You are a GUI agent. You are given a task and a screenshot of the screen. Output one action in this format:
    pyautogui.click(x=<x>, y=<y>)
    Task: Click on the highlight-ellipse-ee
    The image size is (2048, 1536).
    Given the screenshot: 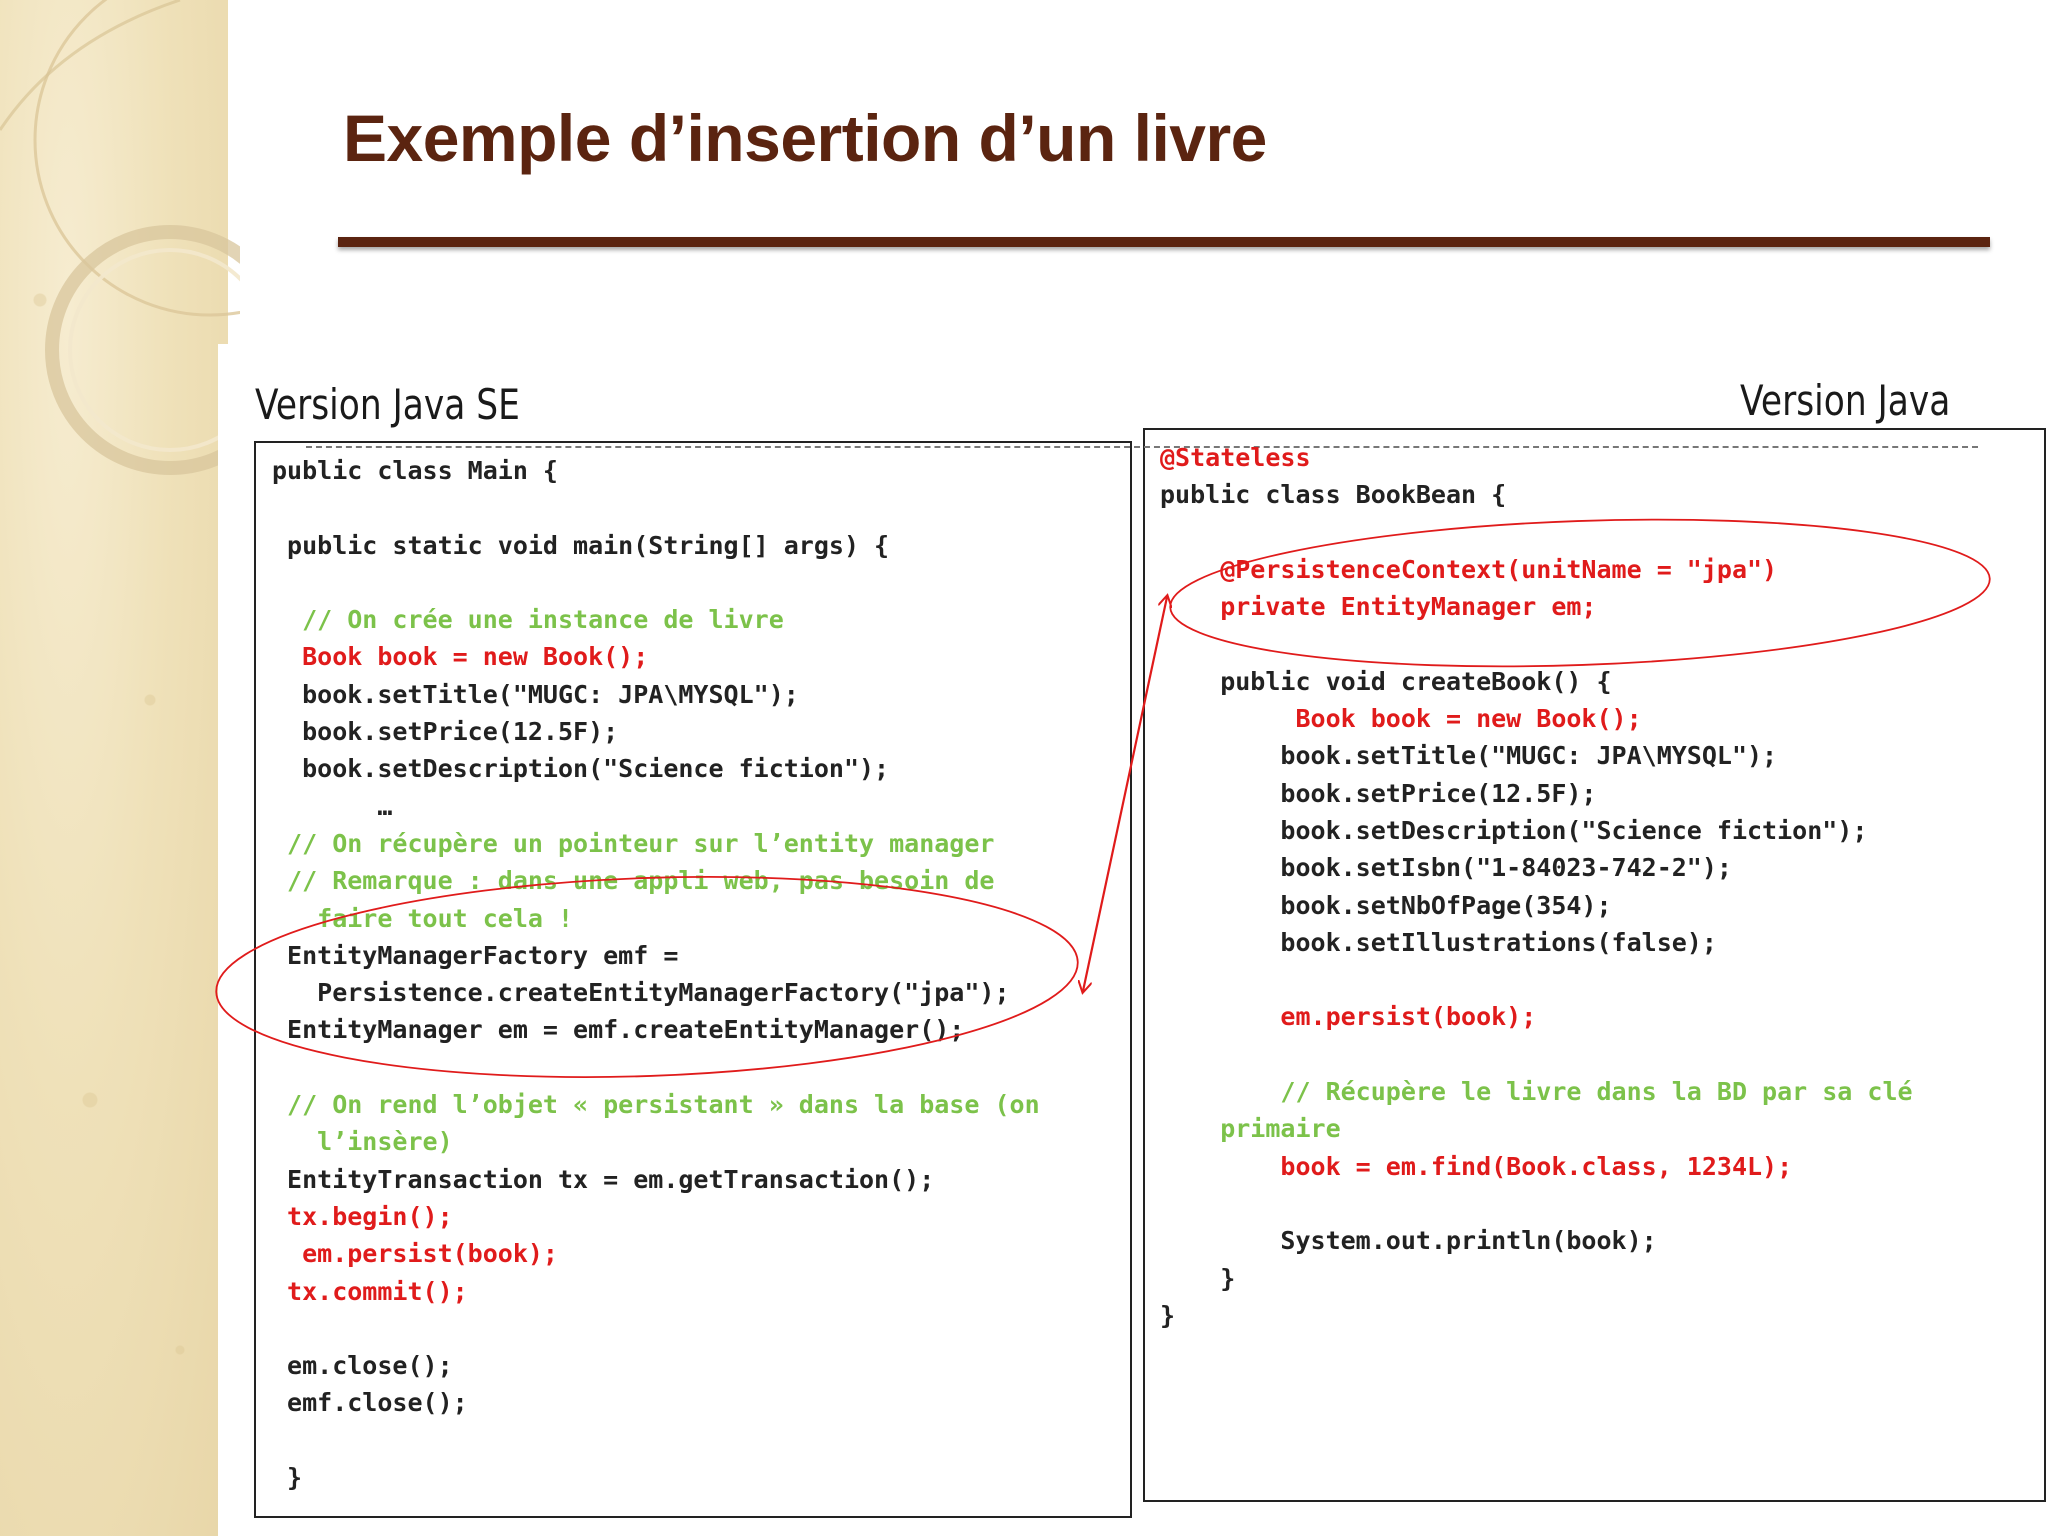 What is the action you would take?
    pyautogui.click(x=1580, y=593)
    